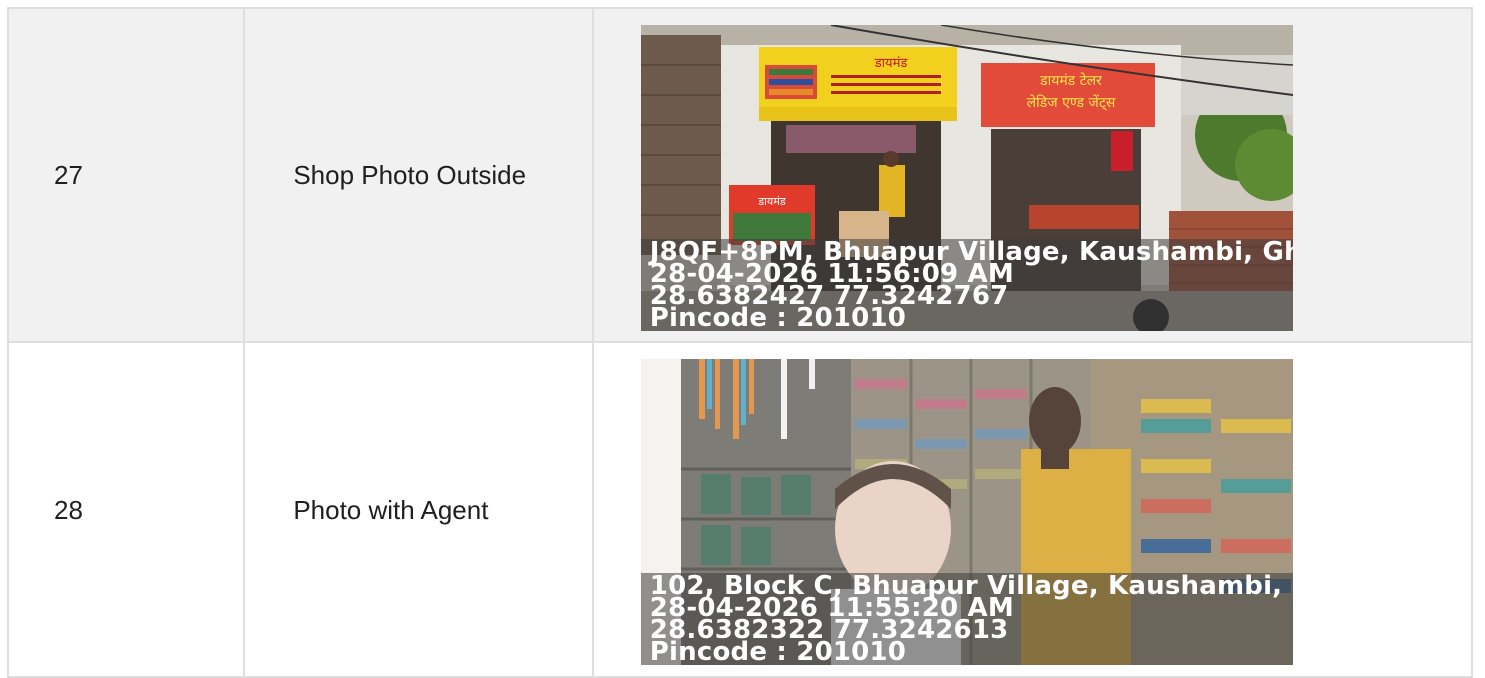 The height and width of the screenshot is (678, 1485). What do you see at coordinates (126, 175) in the screenshot?
I see `row-number-cell: 27` at bounding box center [126, 175].